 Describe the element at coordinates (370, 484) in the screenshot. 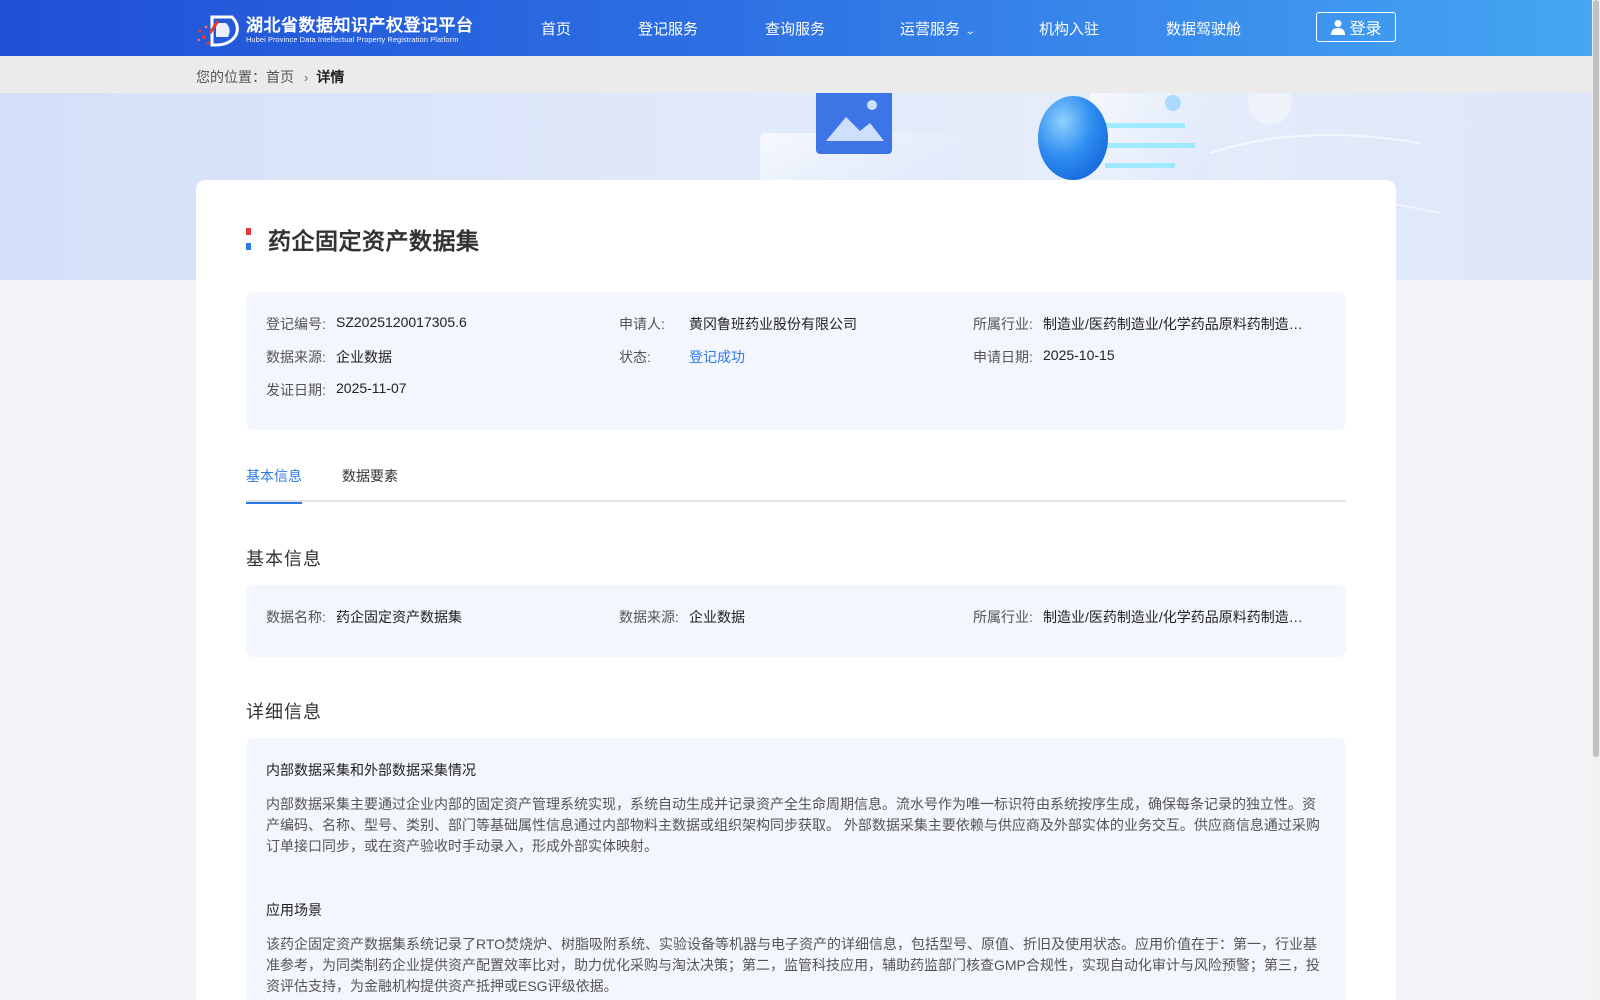

I see `tab-data-elements: 数据要素` at that location.